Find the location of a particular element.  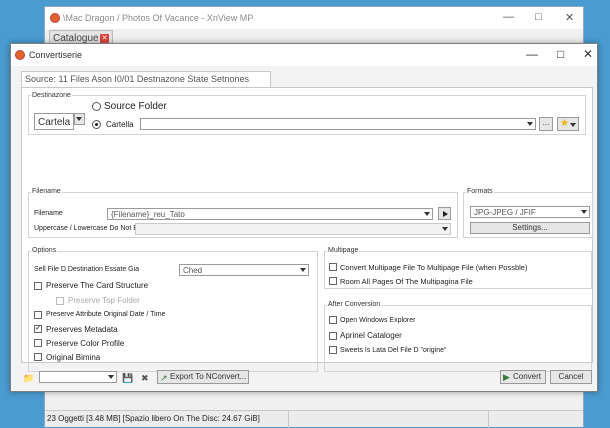

preserve-metadata-checkbox is located at coordinates (38, 328).